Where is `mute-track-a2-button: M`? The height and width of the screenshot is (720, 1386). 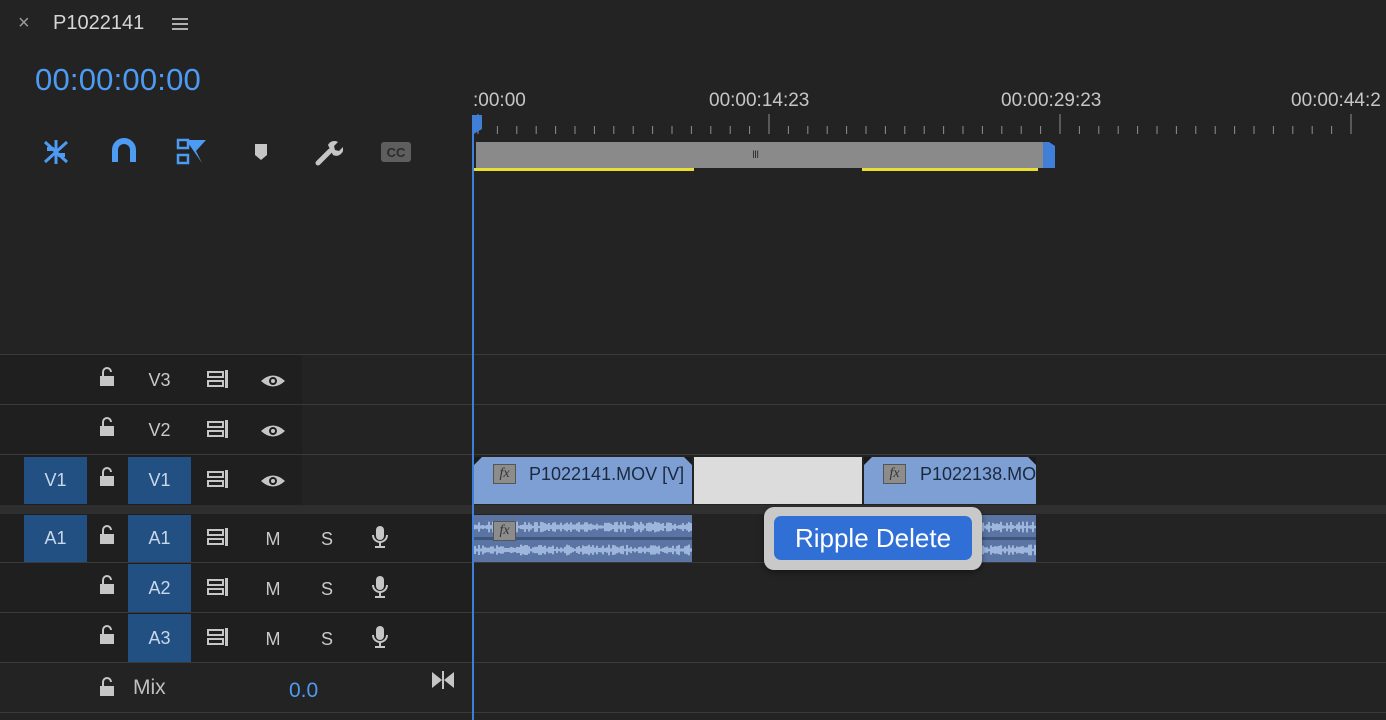 mute-track-a2-button: M is located at coordinates (273, 589).